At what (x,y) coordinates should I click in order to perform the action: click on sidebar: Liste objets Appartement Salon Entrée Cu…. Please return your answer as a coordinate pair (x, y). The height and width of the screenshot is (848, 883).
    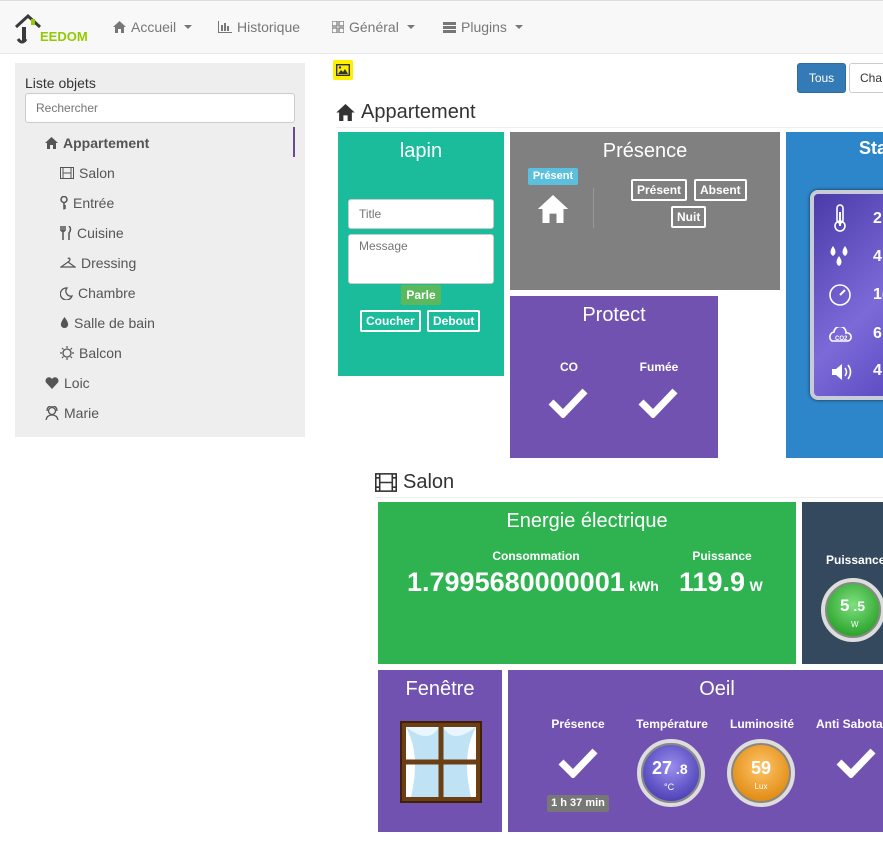
    Looking at the image, I should click on (160, 250).